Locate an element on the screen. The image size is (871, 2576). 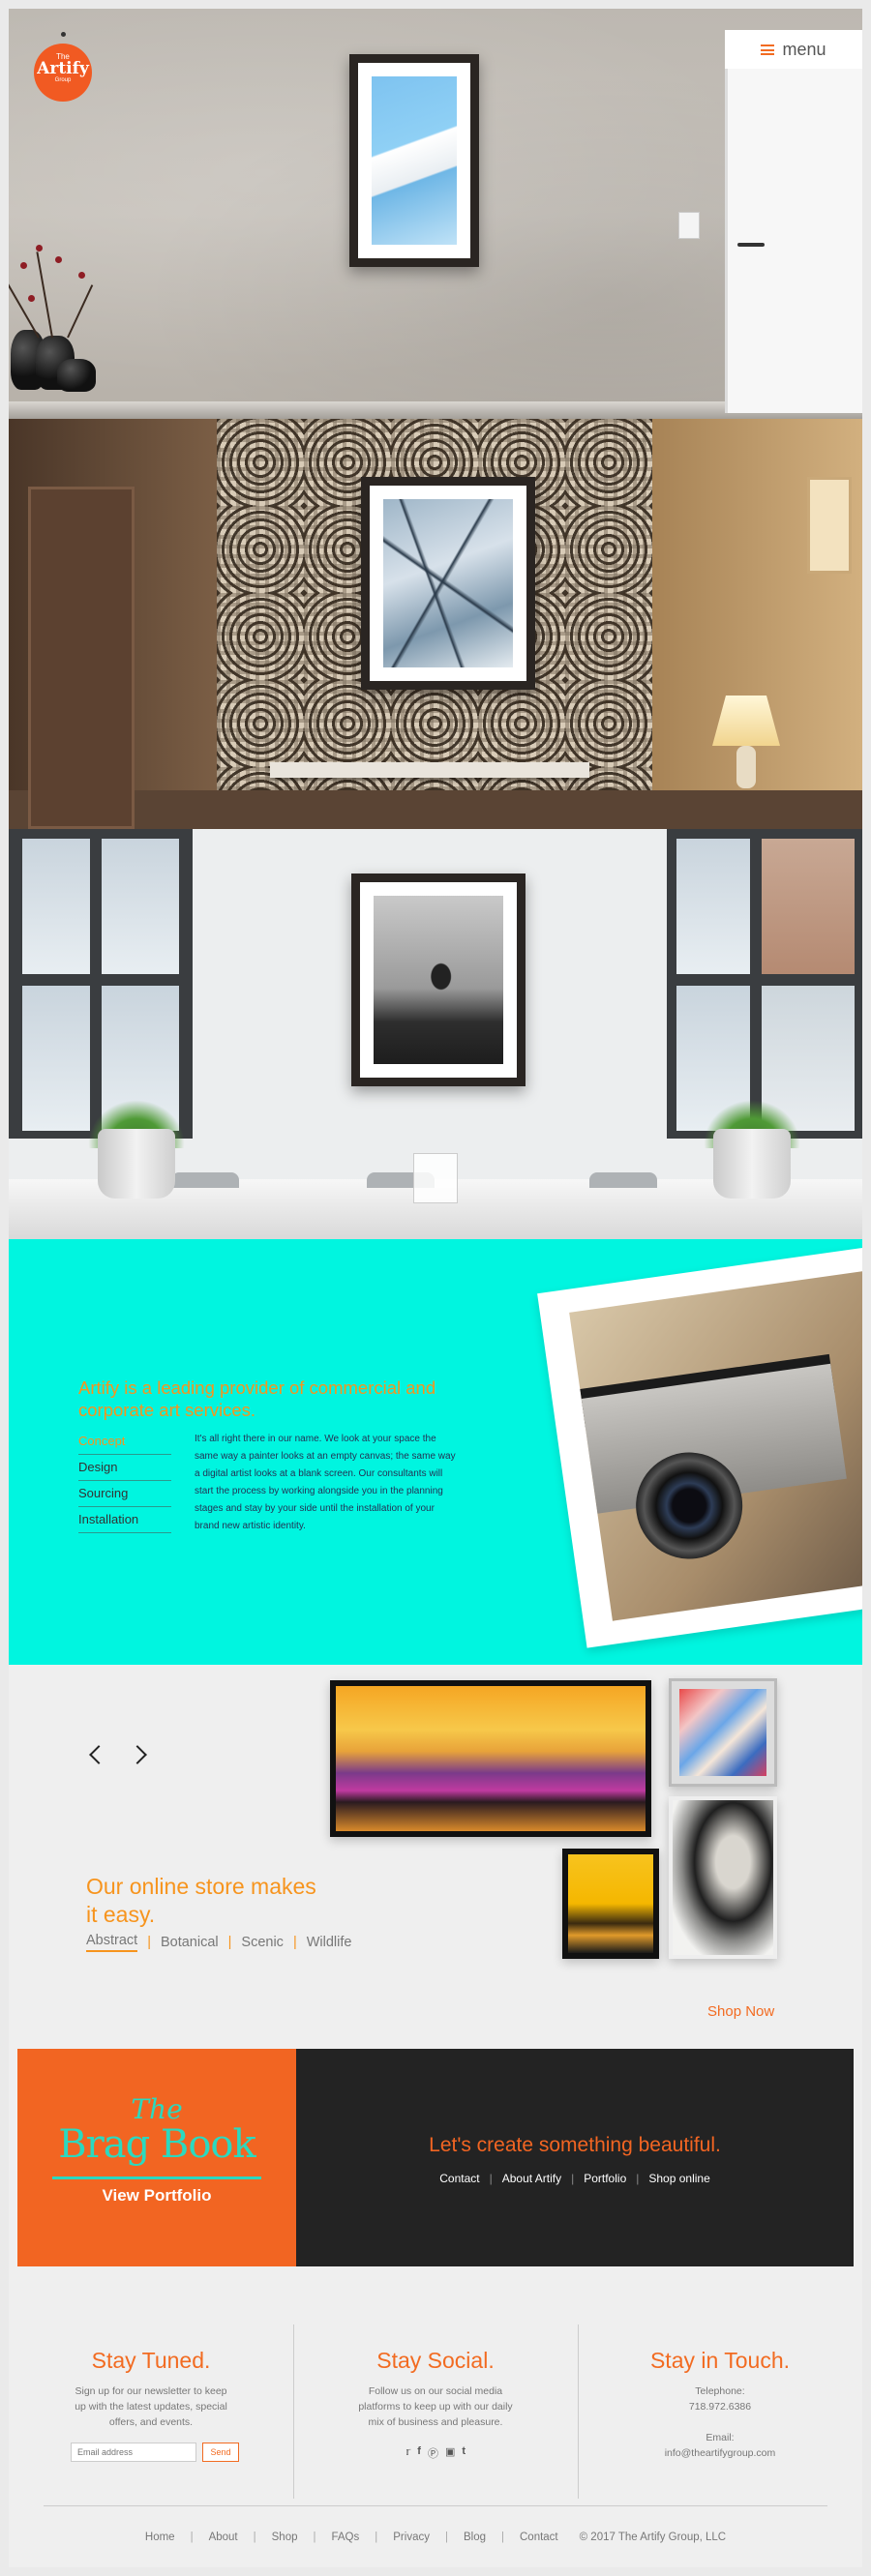
copyright: © 2017 The Artify Group, LLC is located at coordinates (653, 2537).